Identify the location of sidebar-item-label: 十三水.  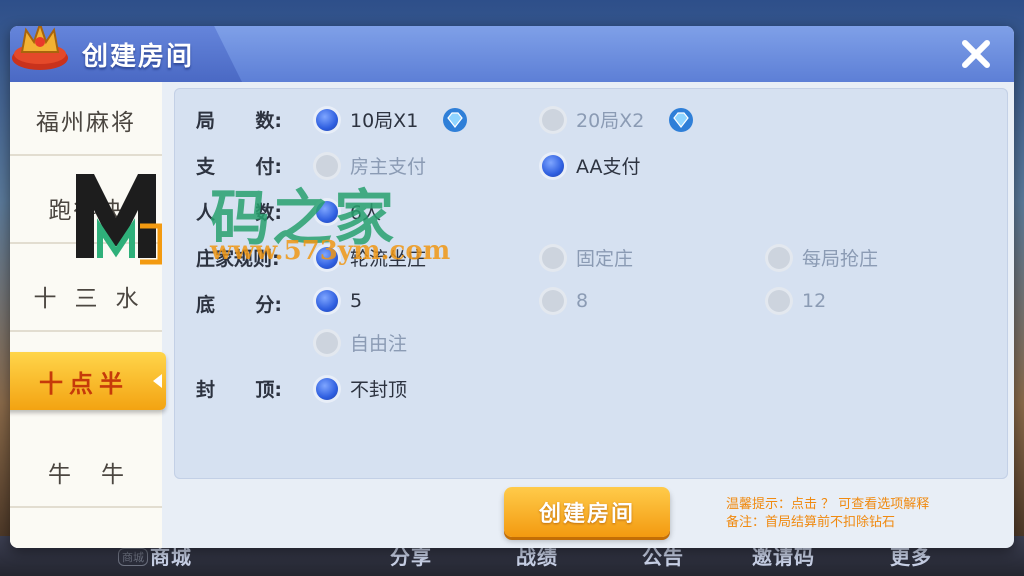
(95, 299).